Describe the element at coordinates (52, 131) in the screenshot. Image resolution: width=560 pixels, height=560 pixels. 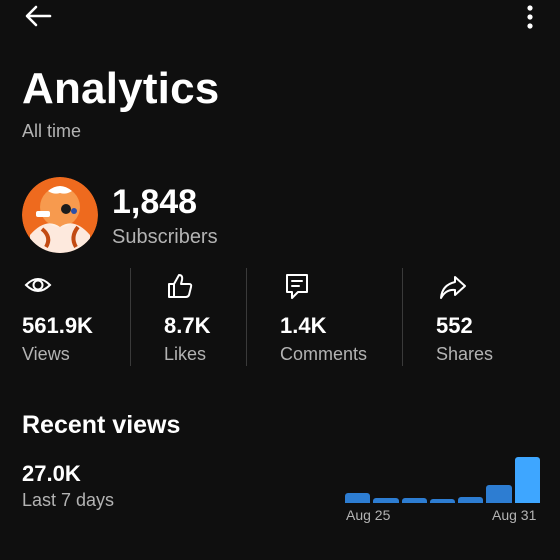
I see `page-subtitle: All time` at that location.